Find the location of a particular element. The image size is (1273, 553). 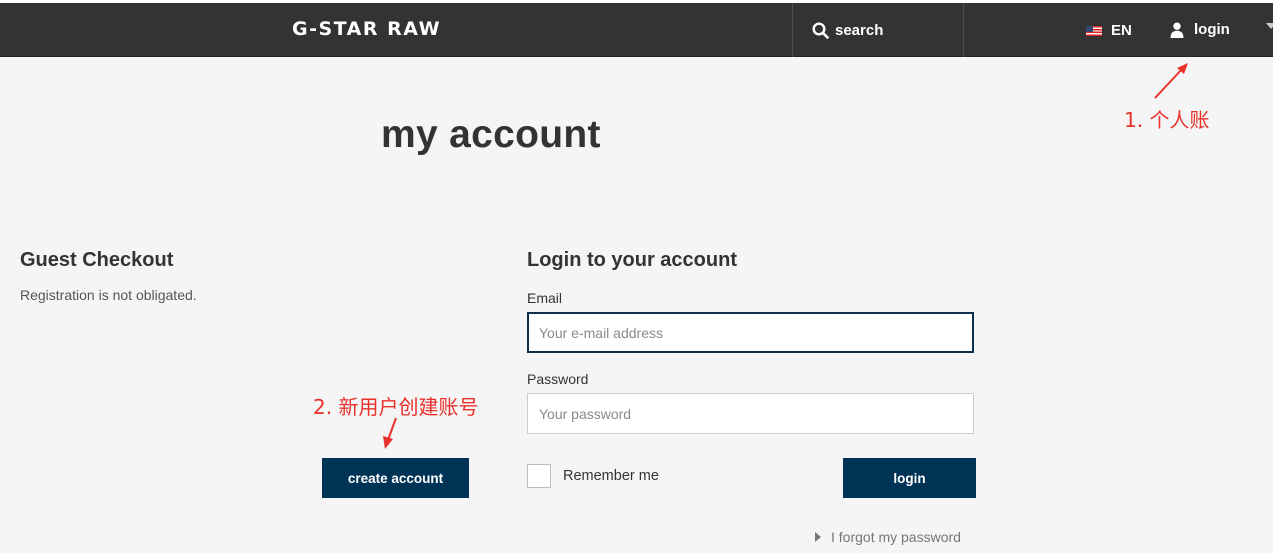

guest-checkout-description: Registration is not obligated. is located at coordinates (108, 295).